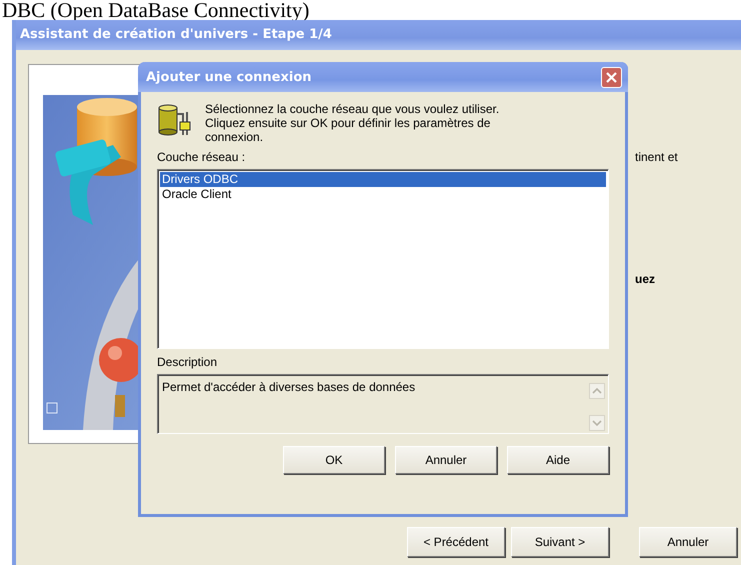  Describe the element at coordinates (656, 157) in the screenshot. I see `wizard-text: tinent et` at that location.